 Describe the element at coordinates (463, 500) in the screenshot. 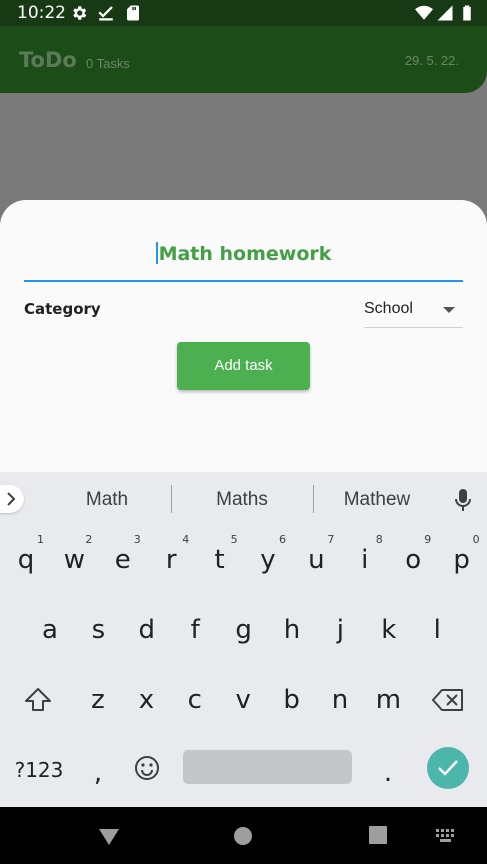

I see `mic-icon` at that location.